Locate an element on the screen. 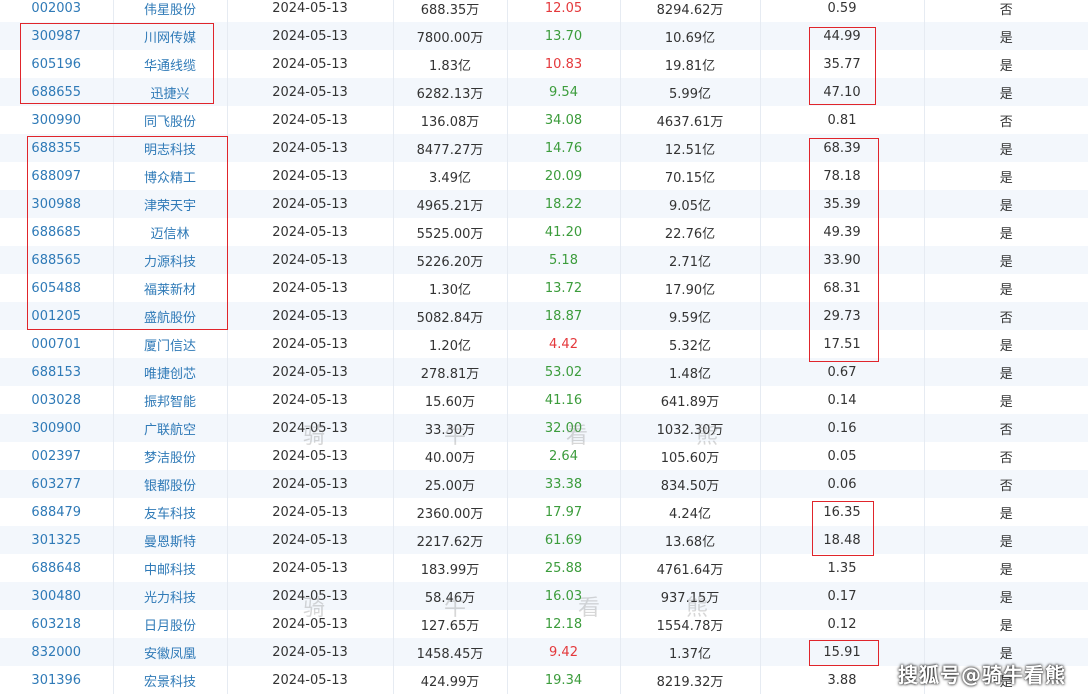 The image size is (1088, 700). stock-code-cell: 003028 is located at coordinates (57, 400).